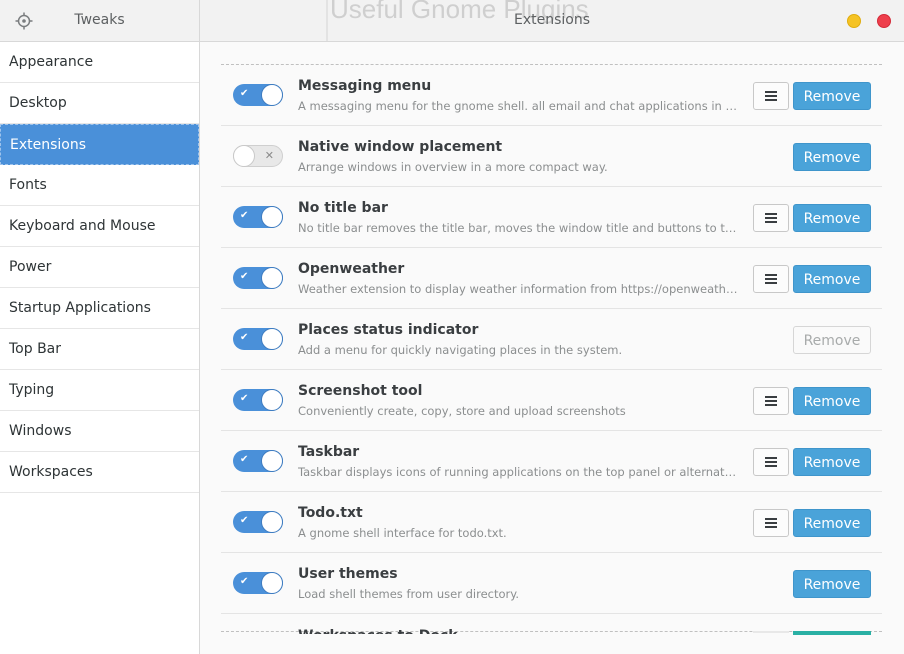 Image resolution: width=904 pixels, height=654 pixels. What do you see at coordinates (269, 155) in the screenshot?
I see `x-icon: ✕` at bounding box center [269, 155].